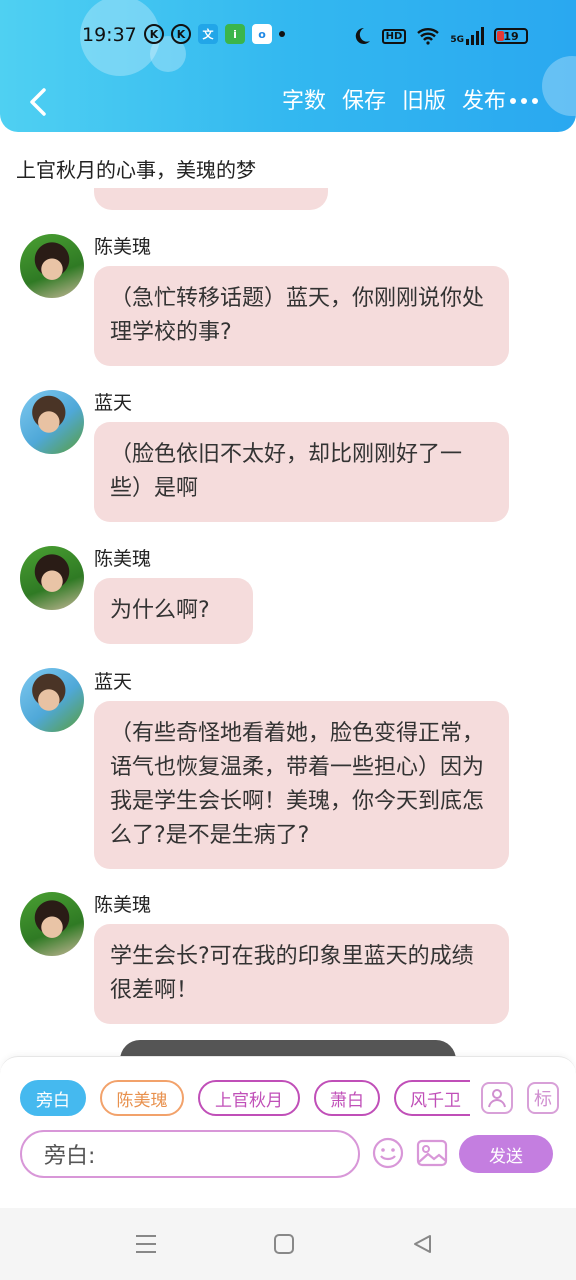 The width and height of the screenshot is (576, 1280). I want to click on wifi-icon, so click(428, 36).